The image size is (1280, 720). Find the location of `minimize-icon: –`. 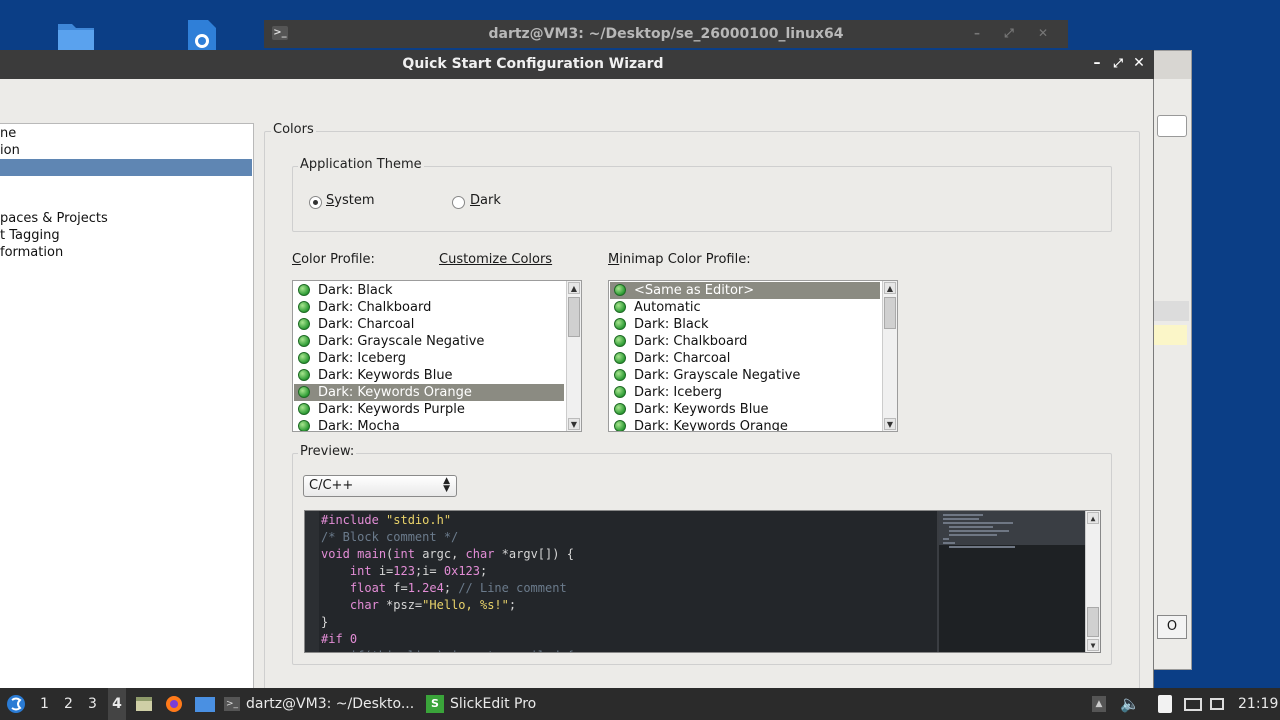

minimize-icon: – is located at coordinates (1097, 63).